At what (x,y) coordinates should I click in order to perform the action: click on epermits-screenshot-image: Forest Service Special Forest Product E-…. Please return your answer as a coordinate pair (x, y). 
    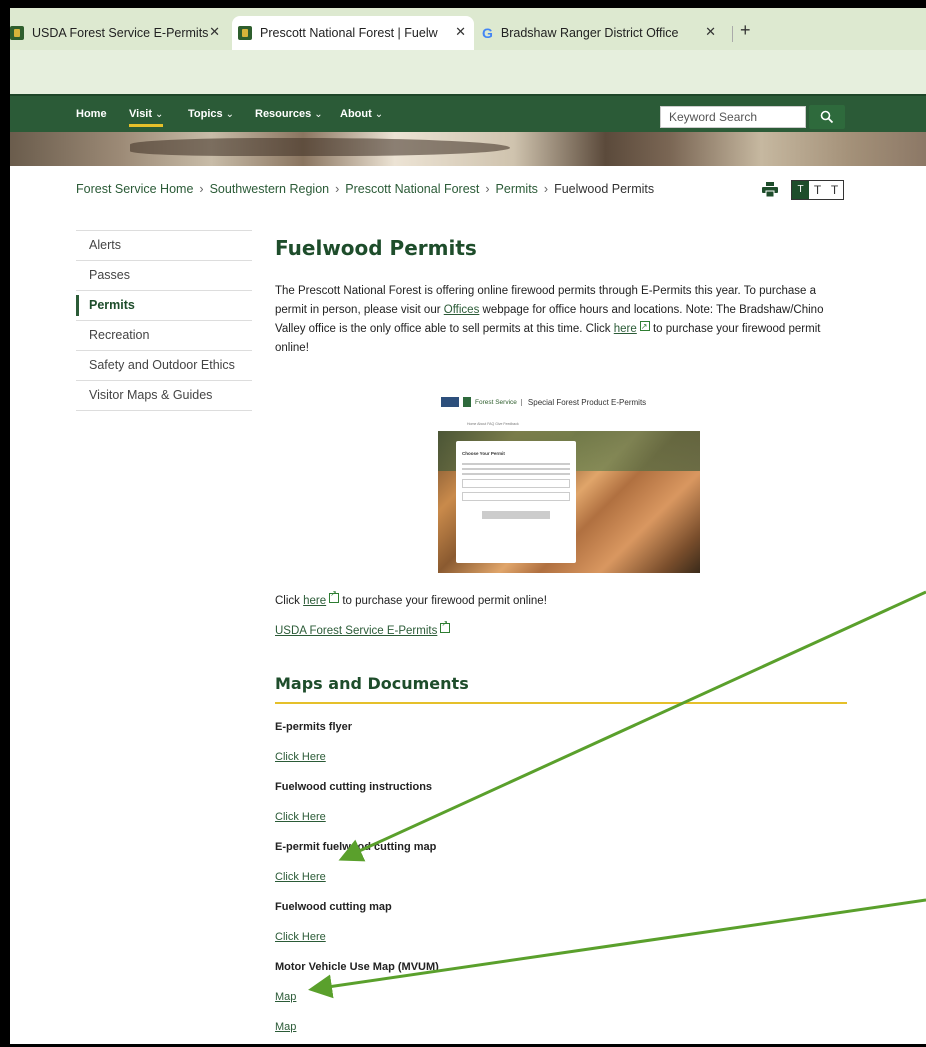
    Looking at the image, I should click on (565, 483).